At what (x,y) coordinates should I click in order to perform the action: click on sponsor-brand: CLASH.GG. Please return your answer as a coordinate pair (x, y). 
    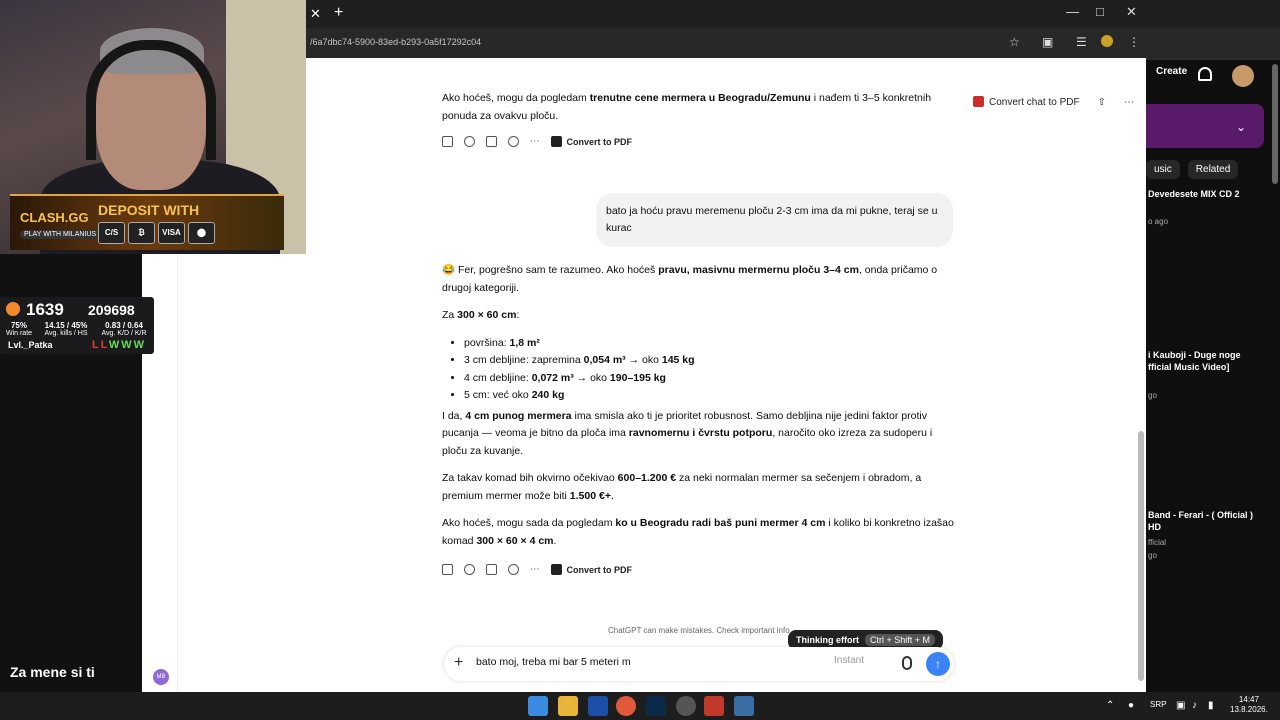
    Looking at the image, I should click on (54, 217).